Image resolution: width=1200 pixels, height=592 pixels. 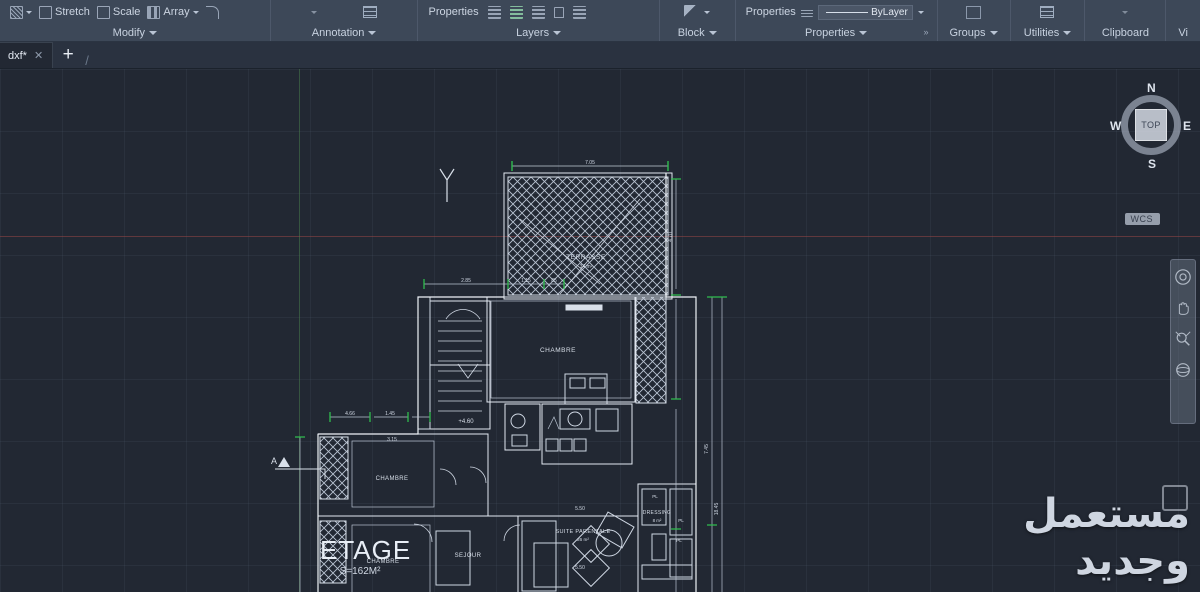 What do you see at coordinates (173, 12) in the screenshot?
I see `array-button: Array` at bounding box center [173, 12].